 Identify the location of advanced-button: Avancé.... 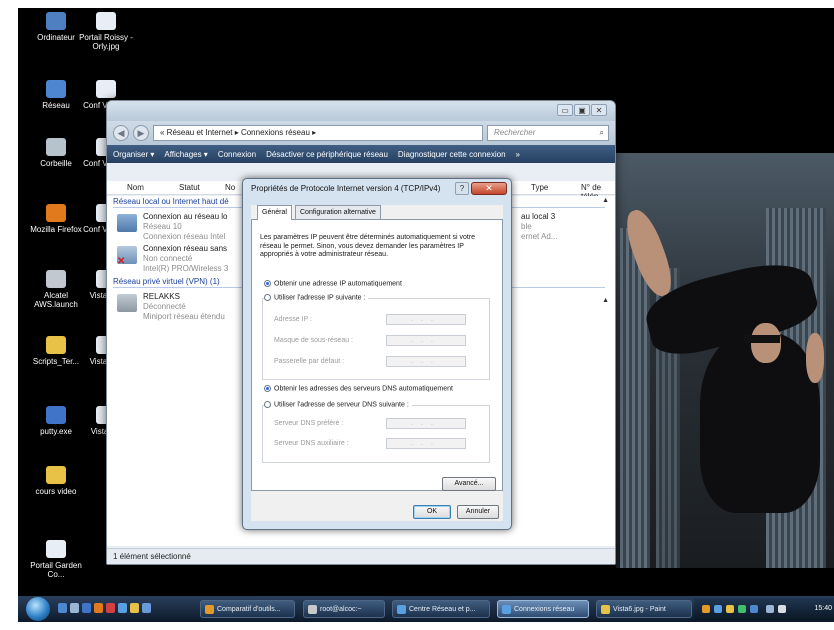
(469, 484).